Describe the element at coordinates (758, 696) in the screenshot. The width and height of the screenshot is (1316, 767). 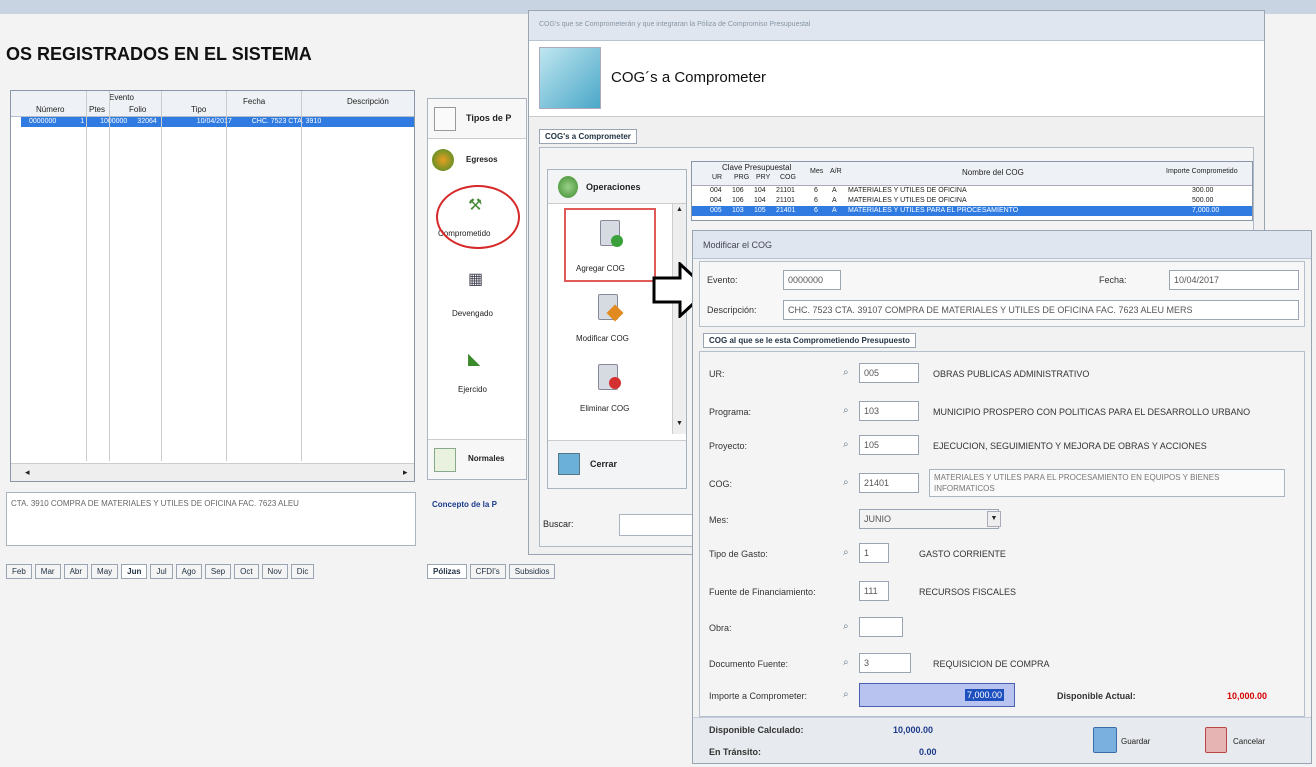
I see `importe-label: Importe a Comprometer:` at that location.